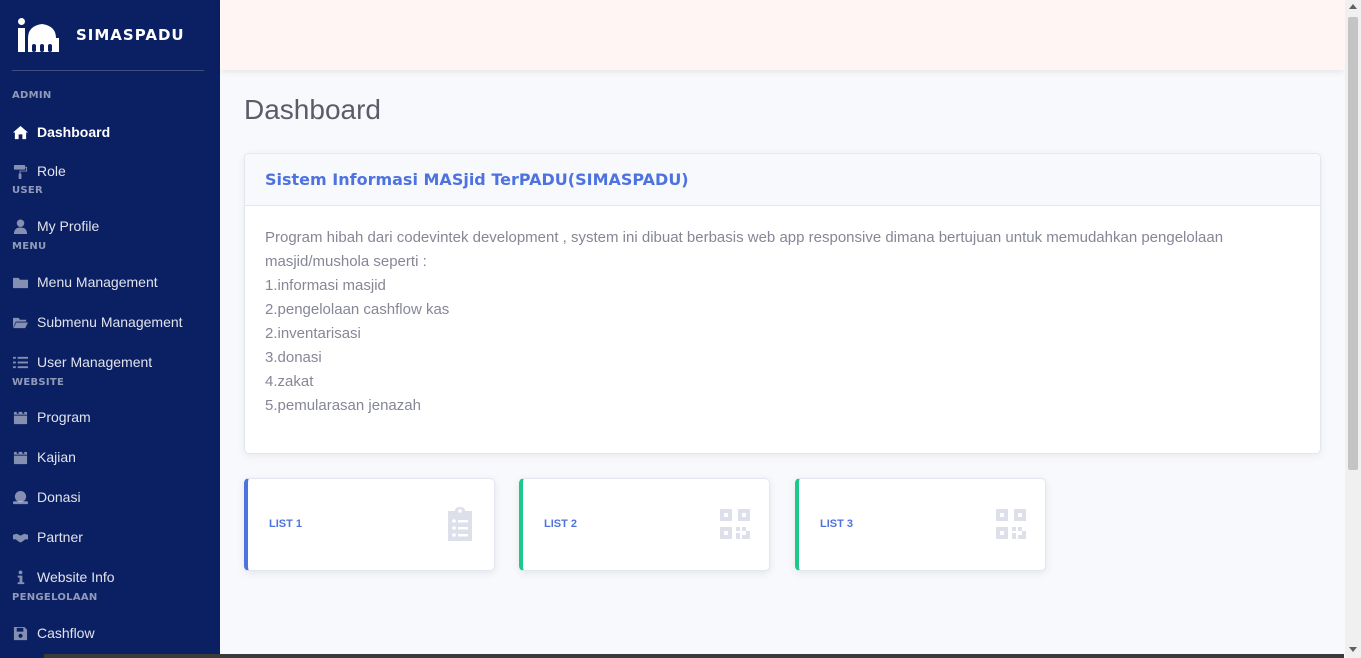 Image resolution: width=1361 pixels, height=658 pixels. I want to click on card-text-line: 2.inventarisasi, so click(313, 333).